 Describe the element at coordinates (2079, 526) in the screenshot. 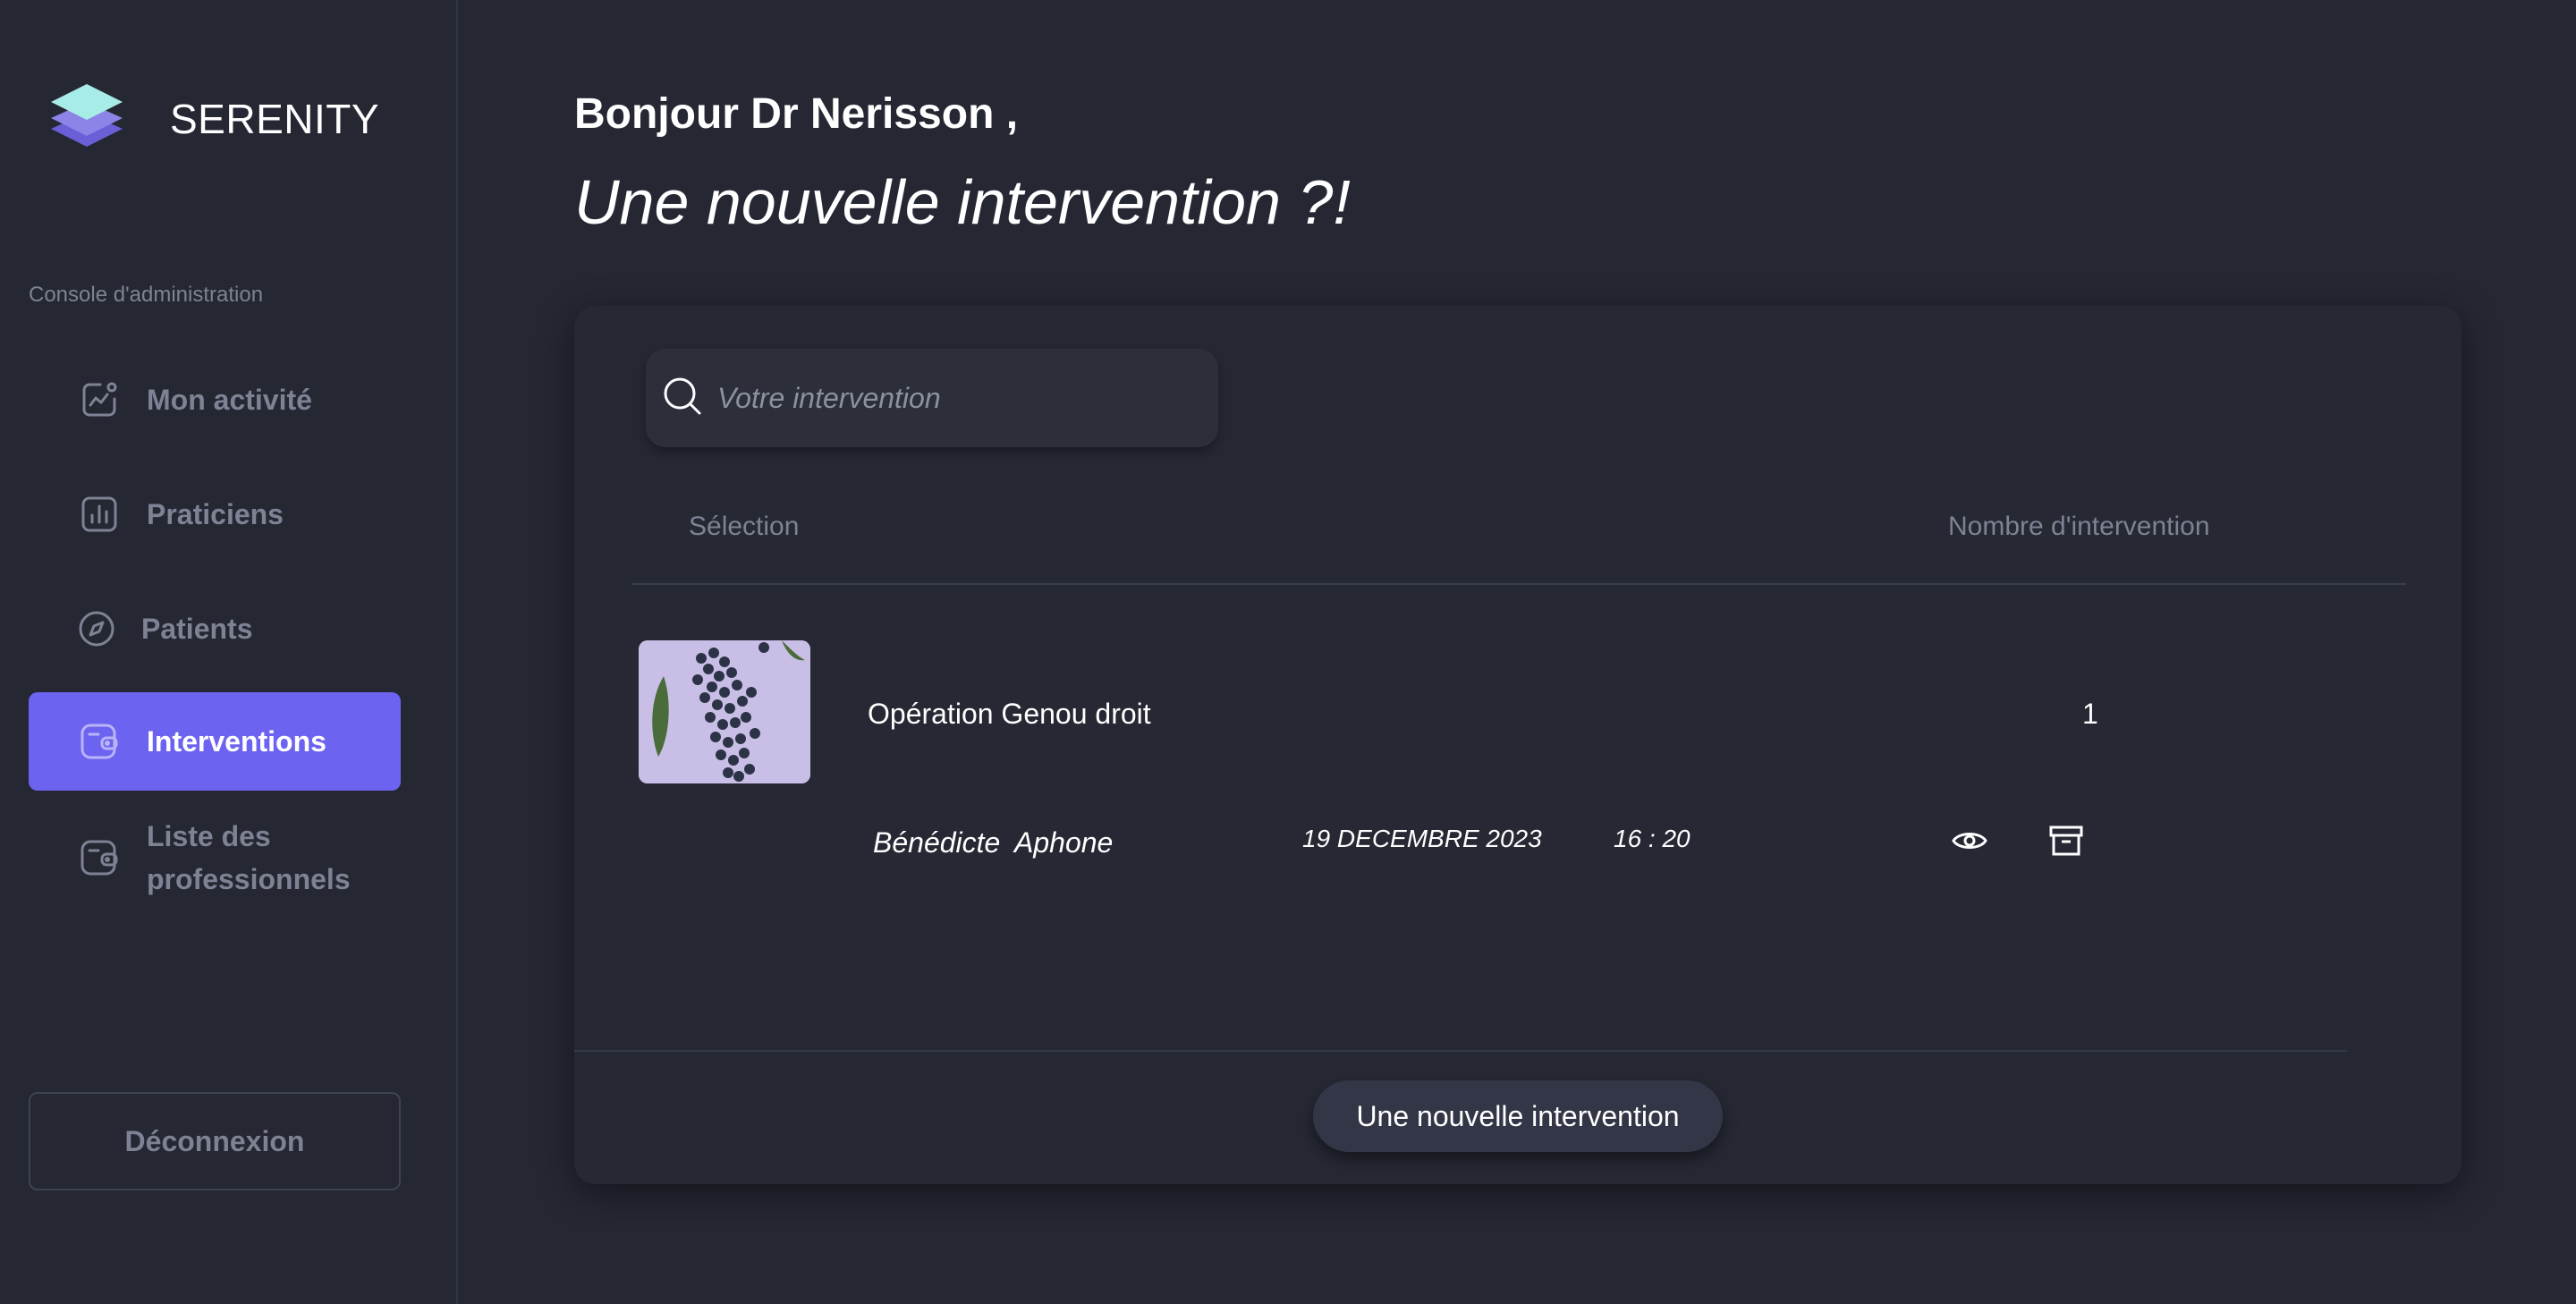

I see `column-header-count: Nombre d'intervention` at that location.